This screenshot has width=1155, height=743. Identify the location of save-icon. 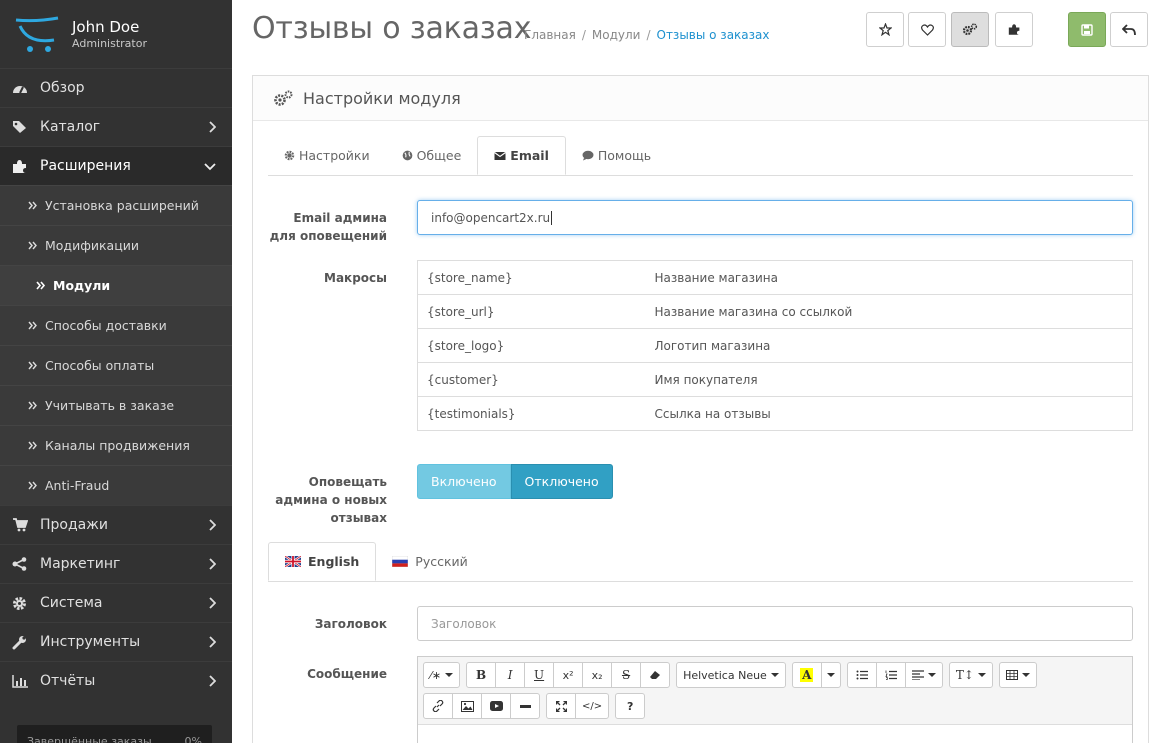
(1087, 29).